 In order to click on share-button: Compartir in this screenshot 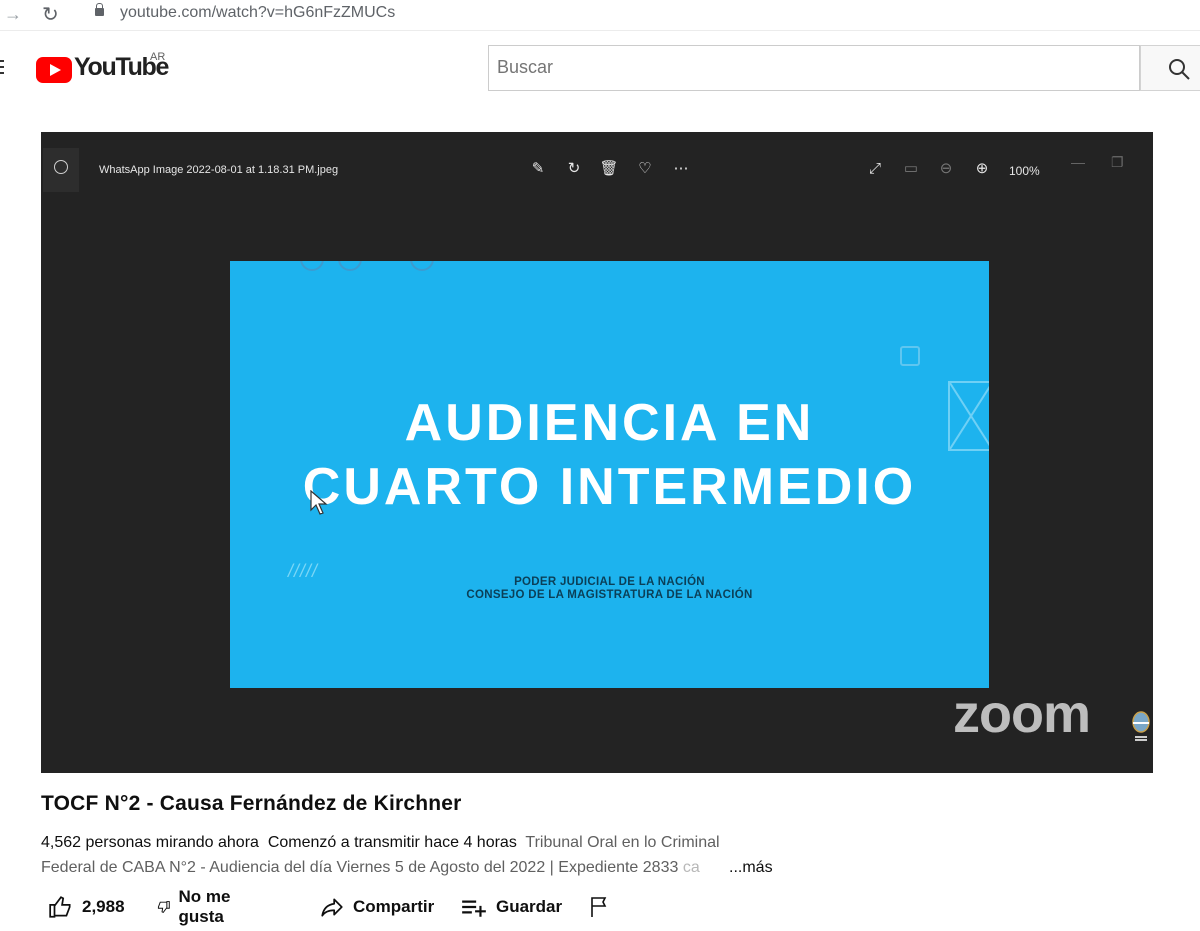, I will do `click(376, 907)`.